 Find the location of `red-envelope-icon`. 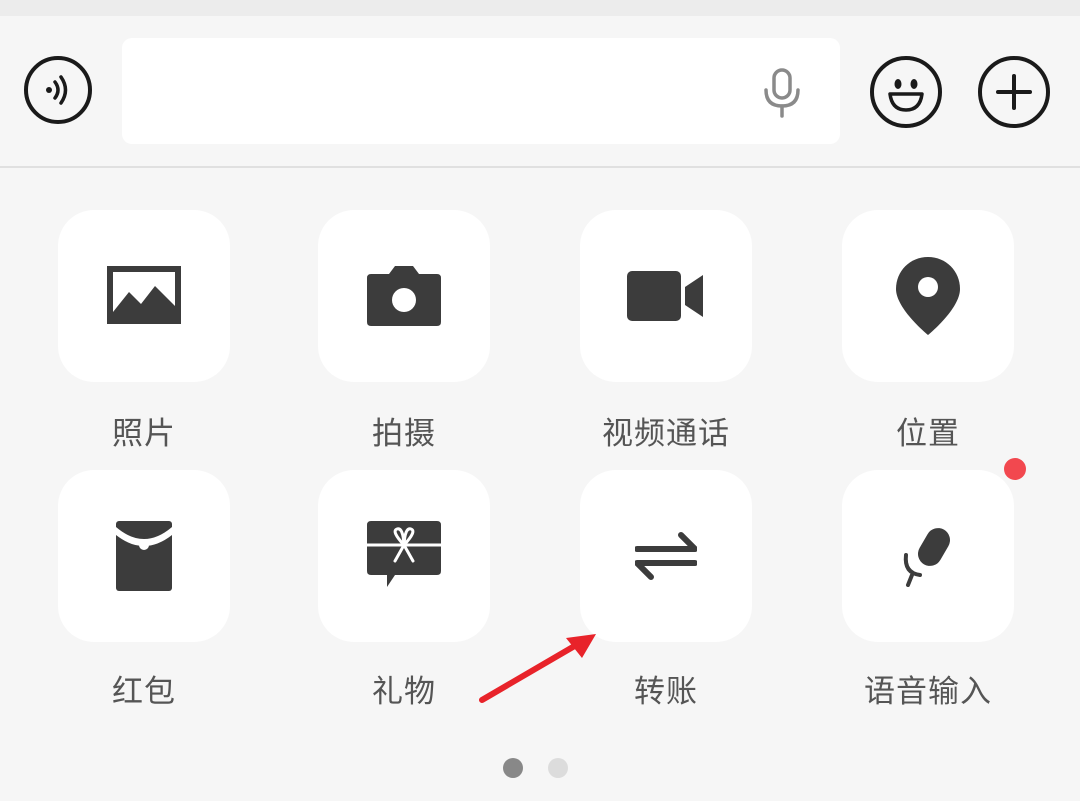

red-envelope-icon is located at coordinates (144, 556).